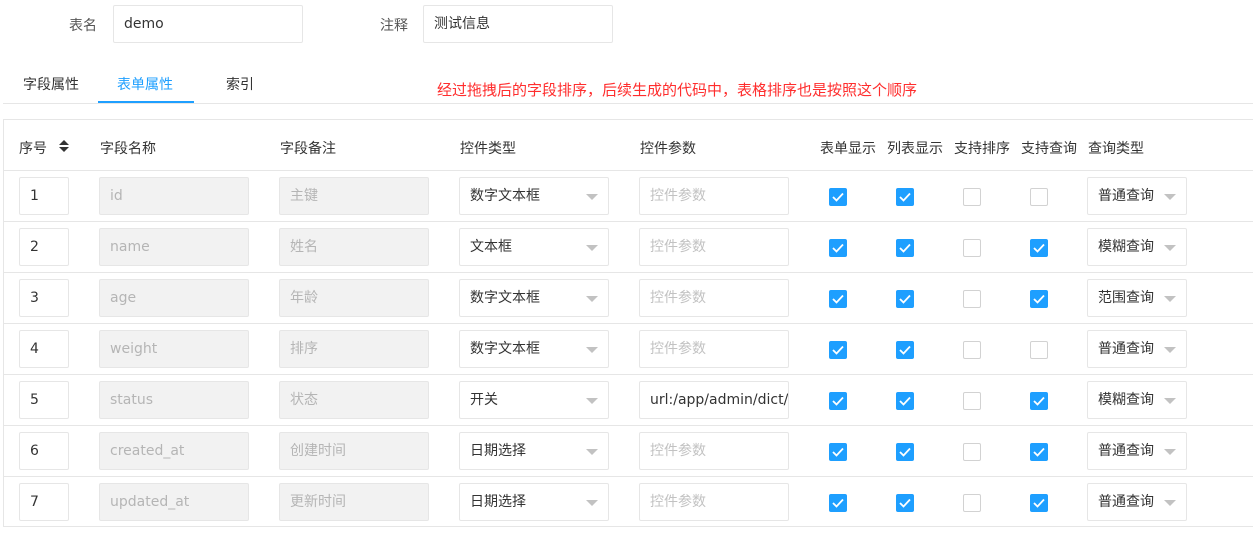  I want to click on index-input: 4, so click(44, 349).